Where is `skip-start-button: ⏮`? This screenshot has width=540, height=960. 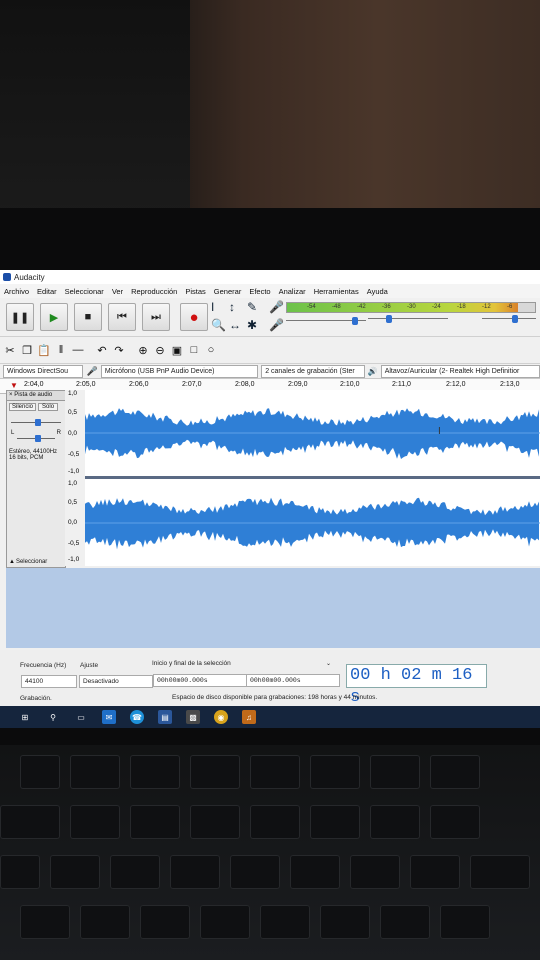
skip-start-button: ⏮ is located at coordinates (122, 317).